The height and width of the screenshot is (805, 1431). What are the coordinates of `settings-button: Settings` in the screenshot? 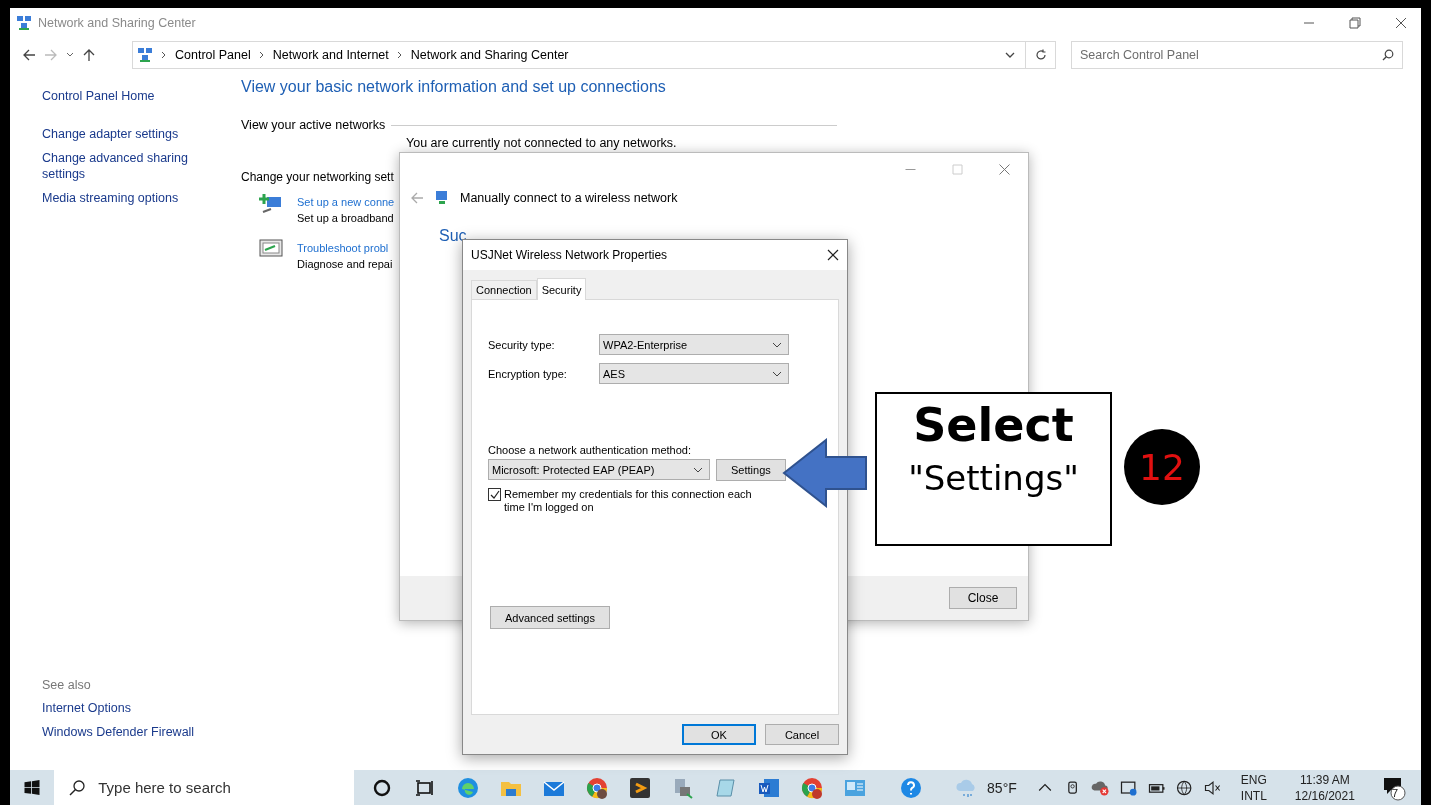 It's located at (751, 470).